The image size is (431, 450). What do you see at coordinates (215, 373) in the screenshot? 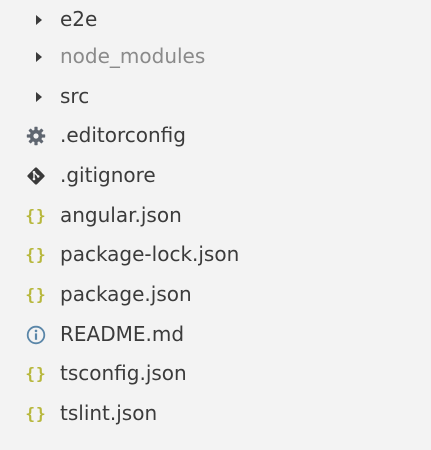
I see `file-row-tsconfig-json: {} tsconfig.json` at bounding box center [215, 373].